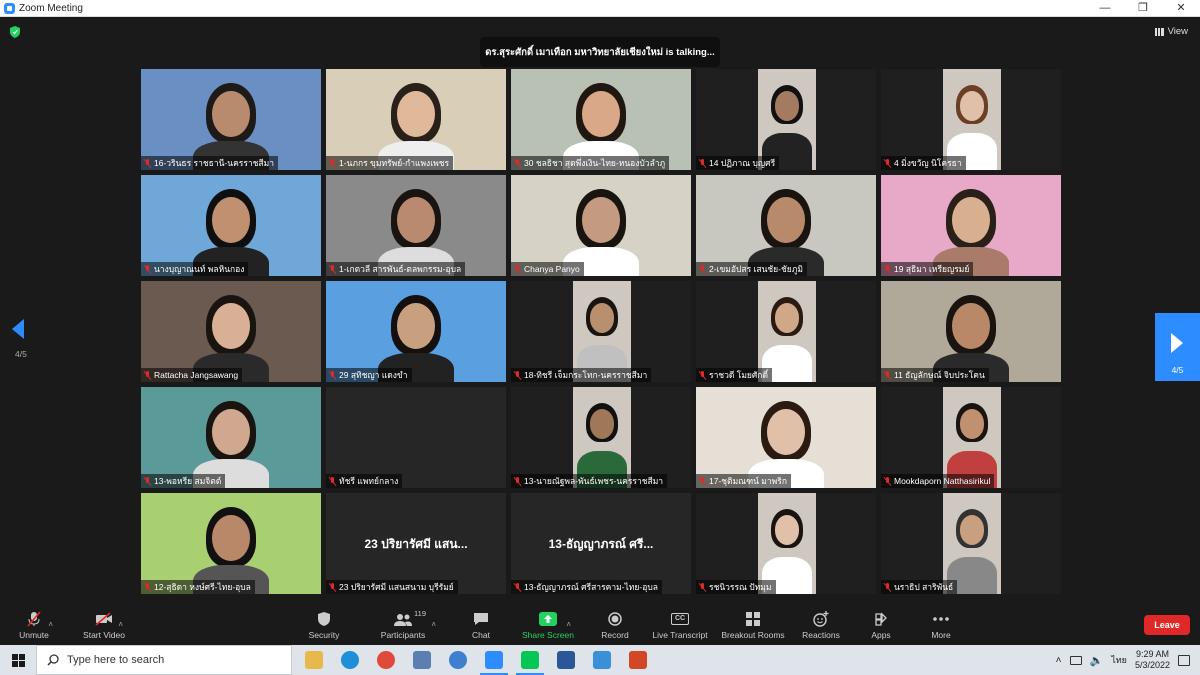 The image size is (1200, 675). I want to click on participant-name-label: 12-สุธิดา หงษ์ศรี-ไทย-อุบล, so click(198, 587).